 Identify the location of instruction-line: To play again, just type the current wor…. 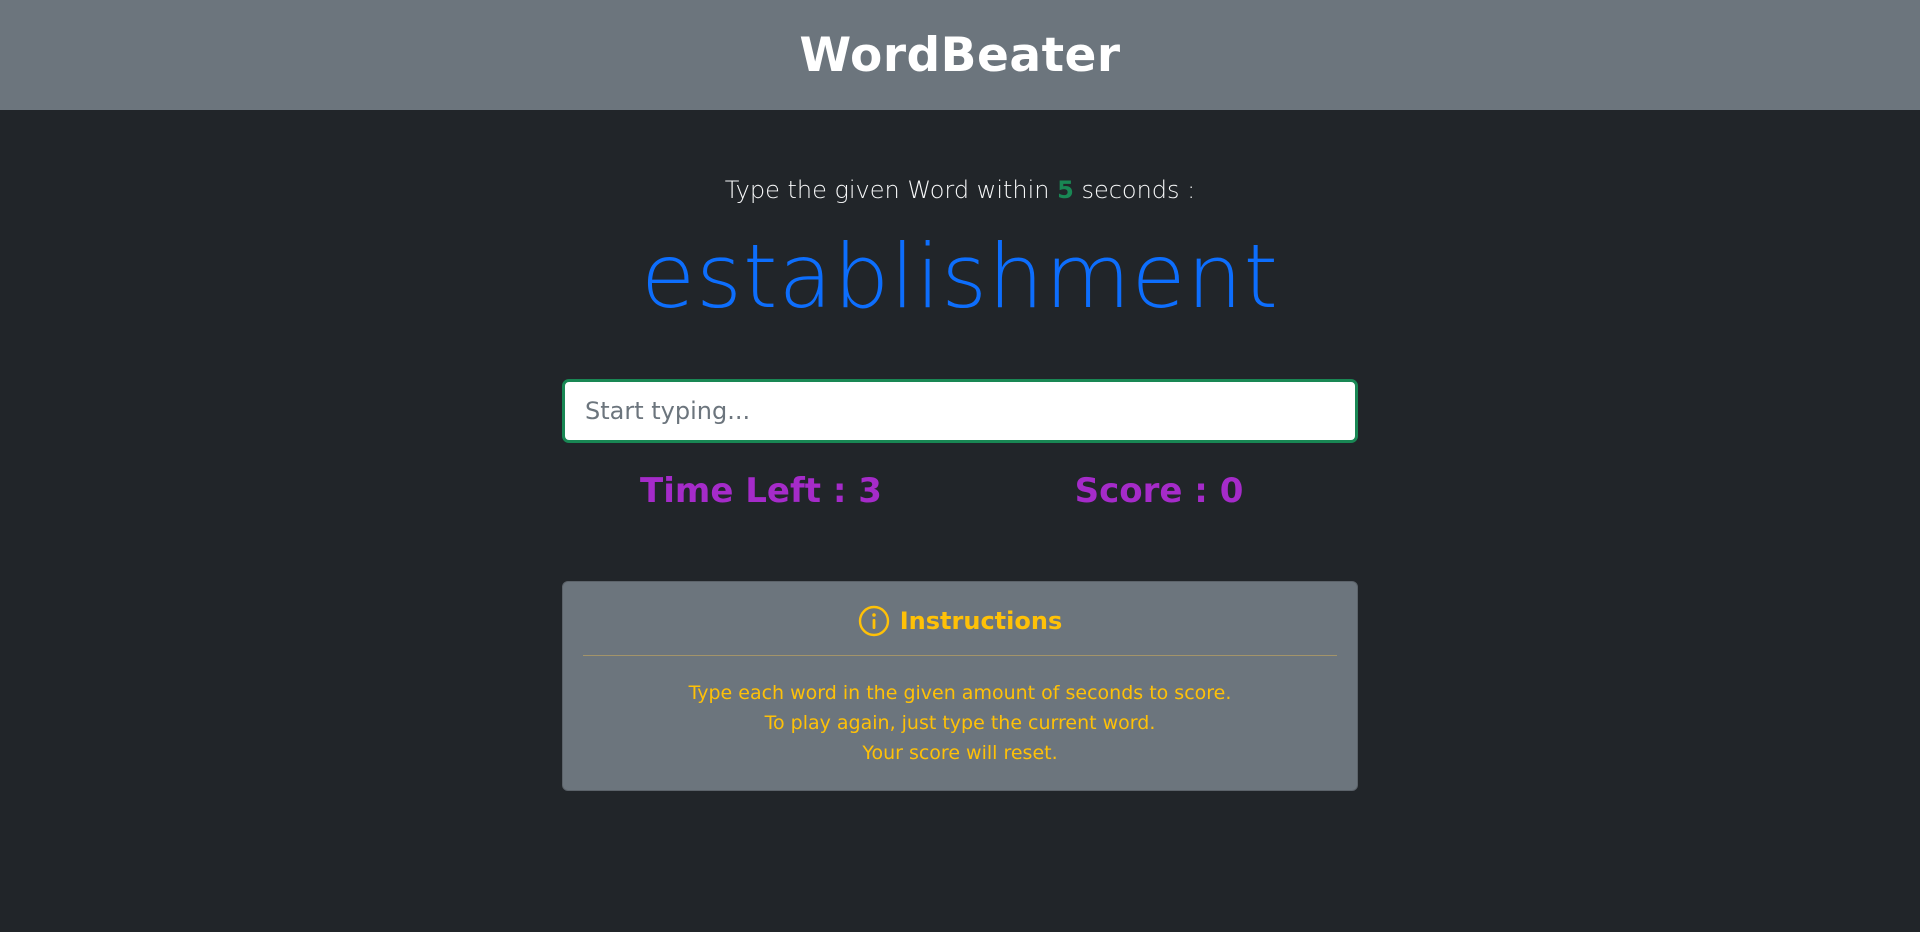
(960, 723).